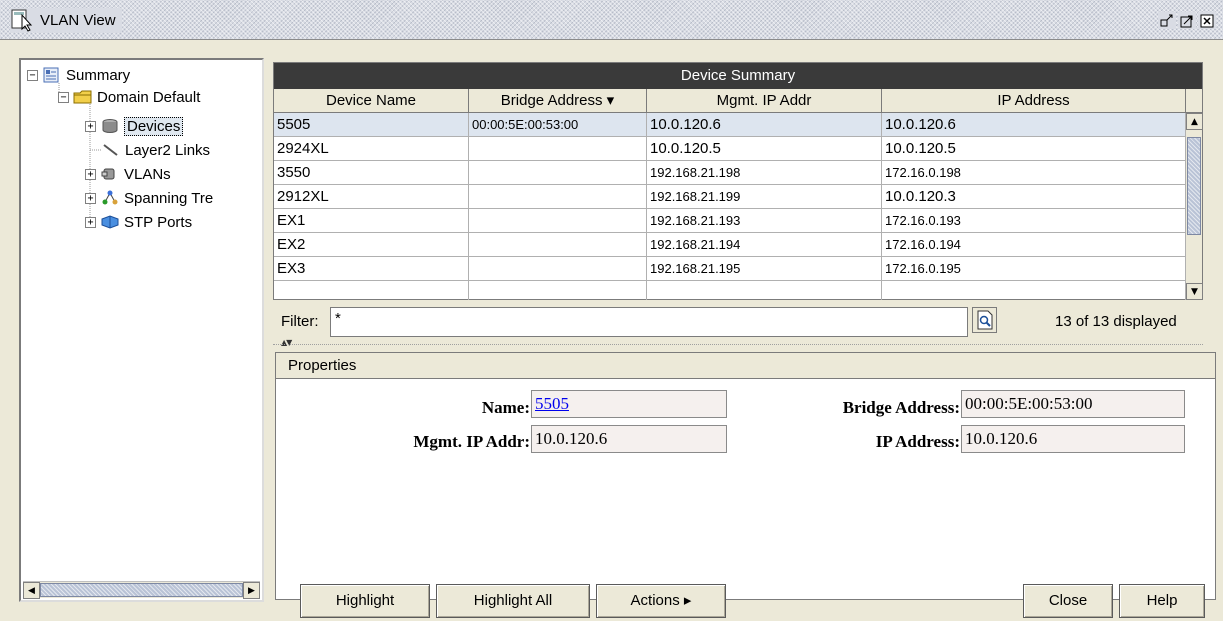 This screenshot has height=621, width=1223. What do you see at coordinates (371, 245) in the screenshot?
I see `cell-device-name: EX2` at bounding box center [371, 245].